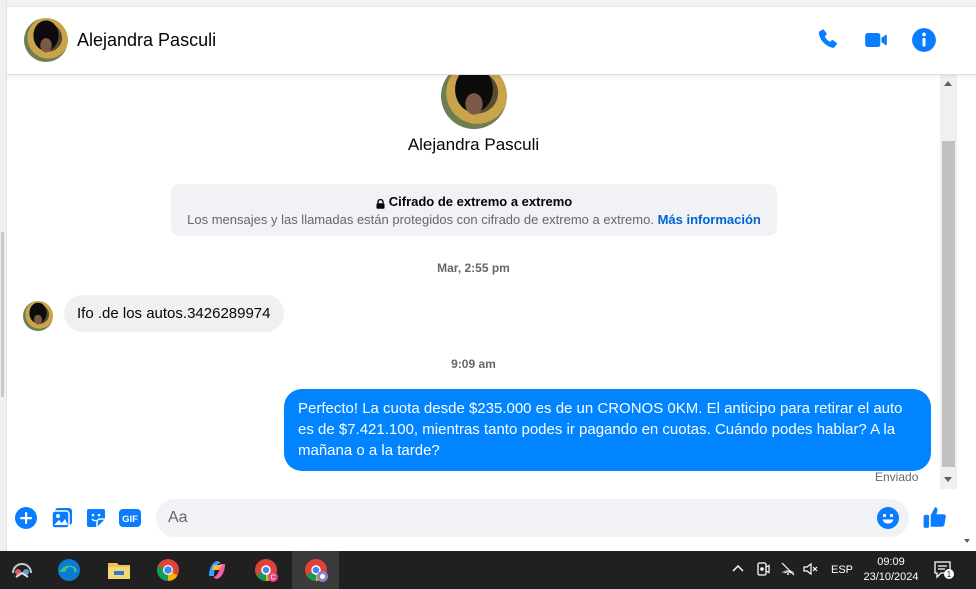  What do you see at coordinates (891, 570) in the screenshot?
I see `system-clock: 09:09 23/10/2024` at bounding box center [891, 570].